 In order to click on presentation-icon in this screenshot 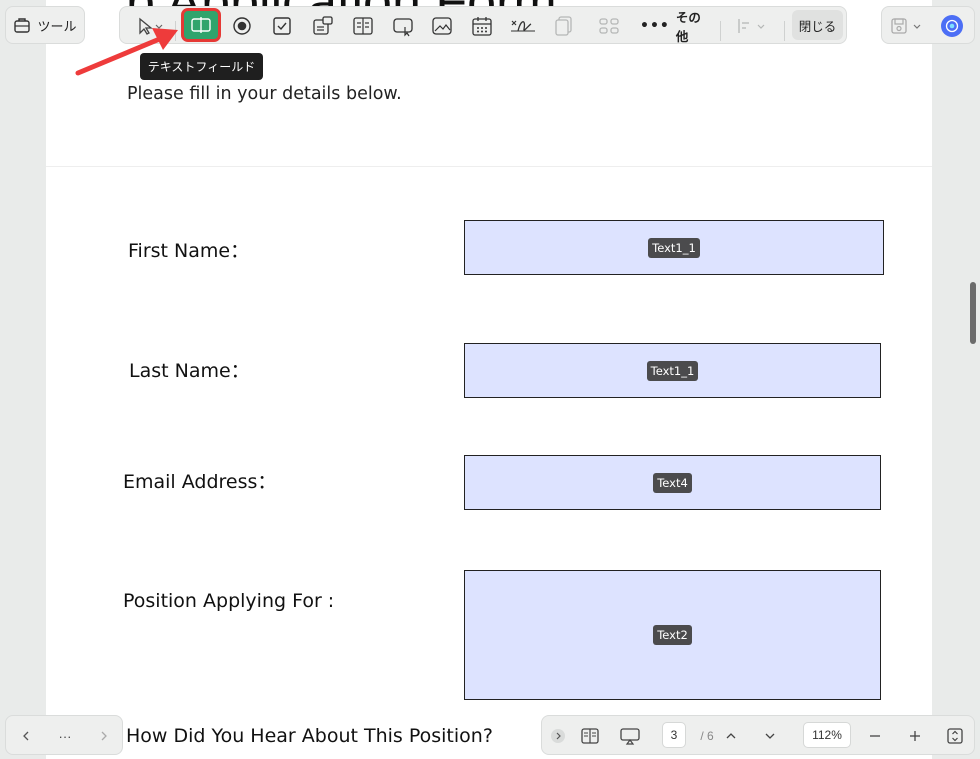, I will do `click(630, 736)`.